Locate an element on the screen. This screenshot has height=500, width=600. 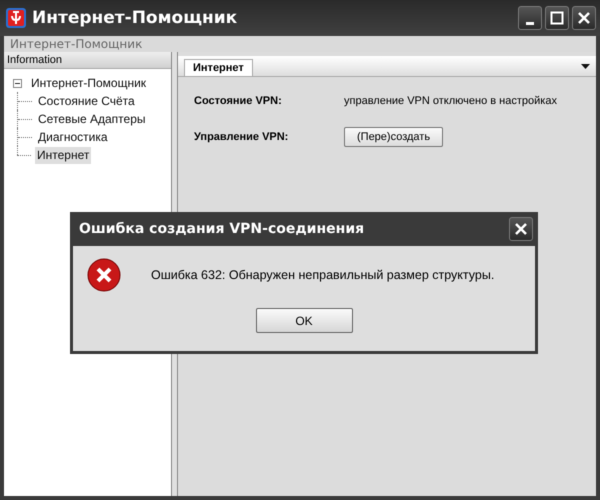
menu-item: Интернет-Помощник is located at coordinates (76, 44).